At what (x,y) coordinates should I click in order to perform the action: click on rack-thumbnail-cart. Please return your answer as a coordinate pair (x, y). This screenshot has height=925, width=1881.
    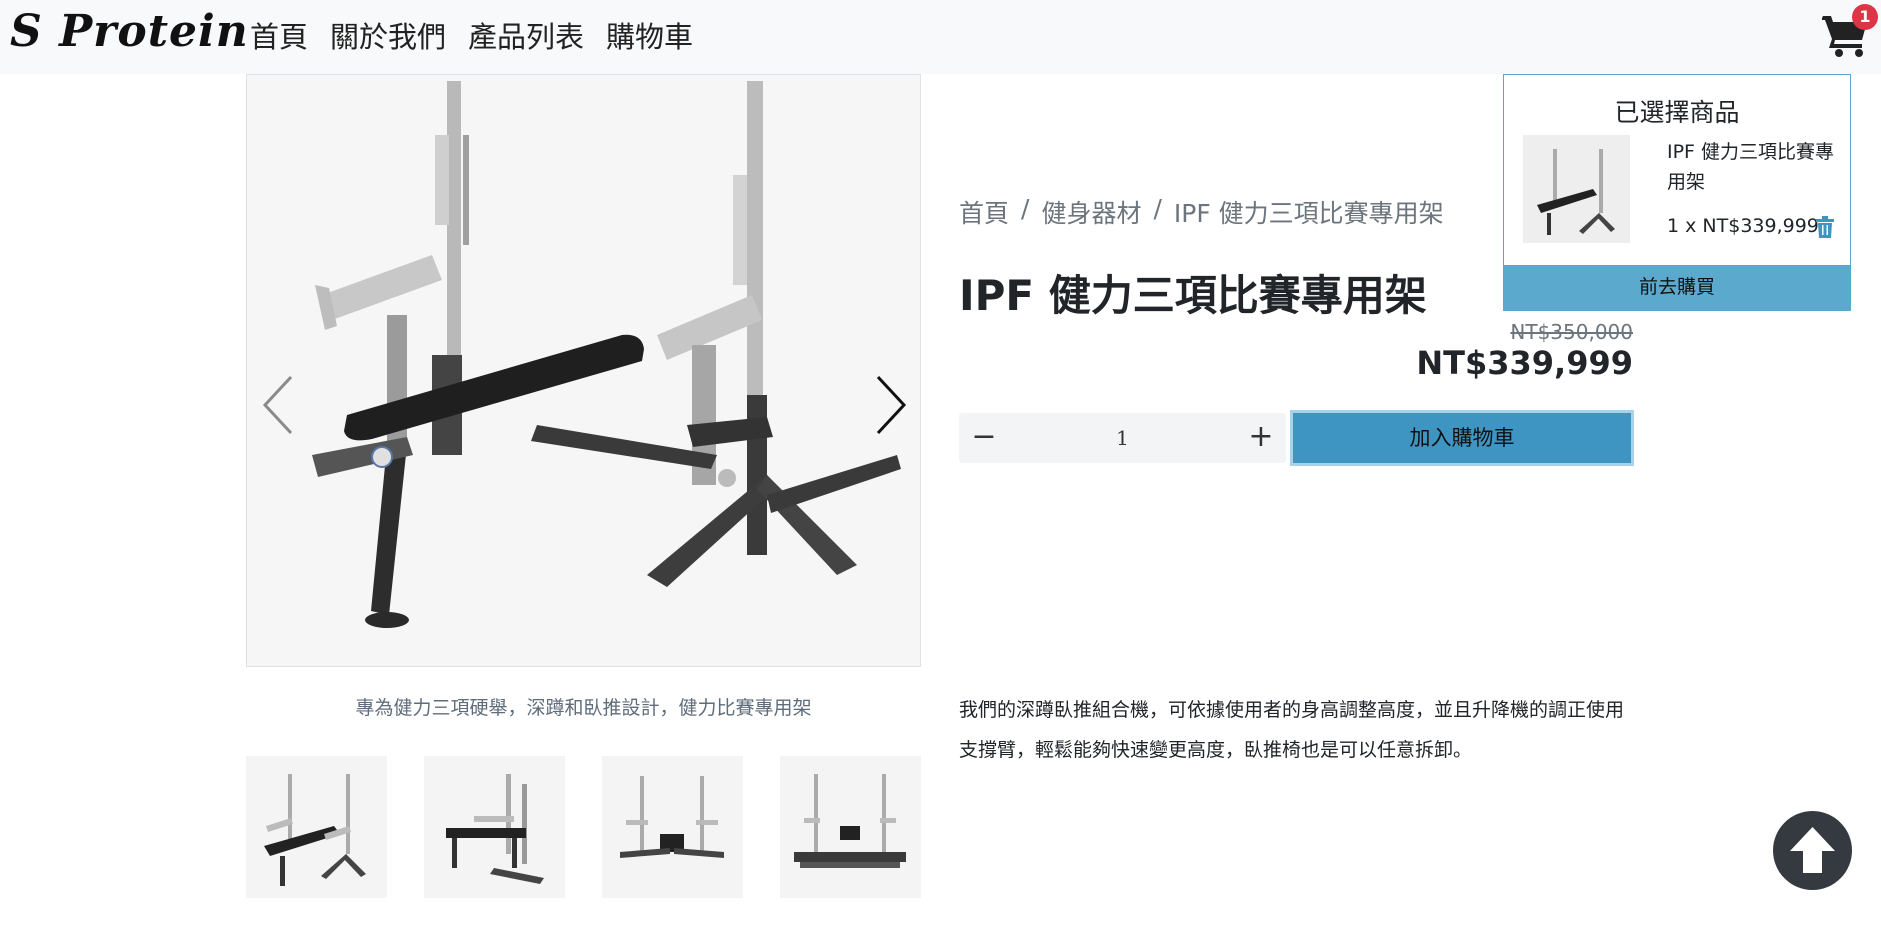
    Looking at the image, I should click on (1576, 189).